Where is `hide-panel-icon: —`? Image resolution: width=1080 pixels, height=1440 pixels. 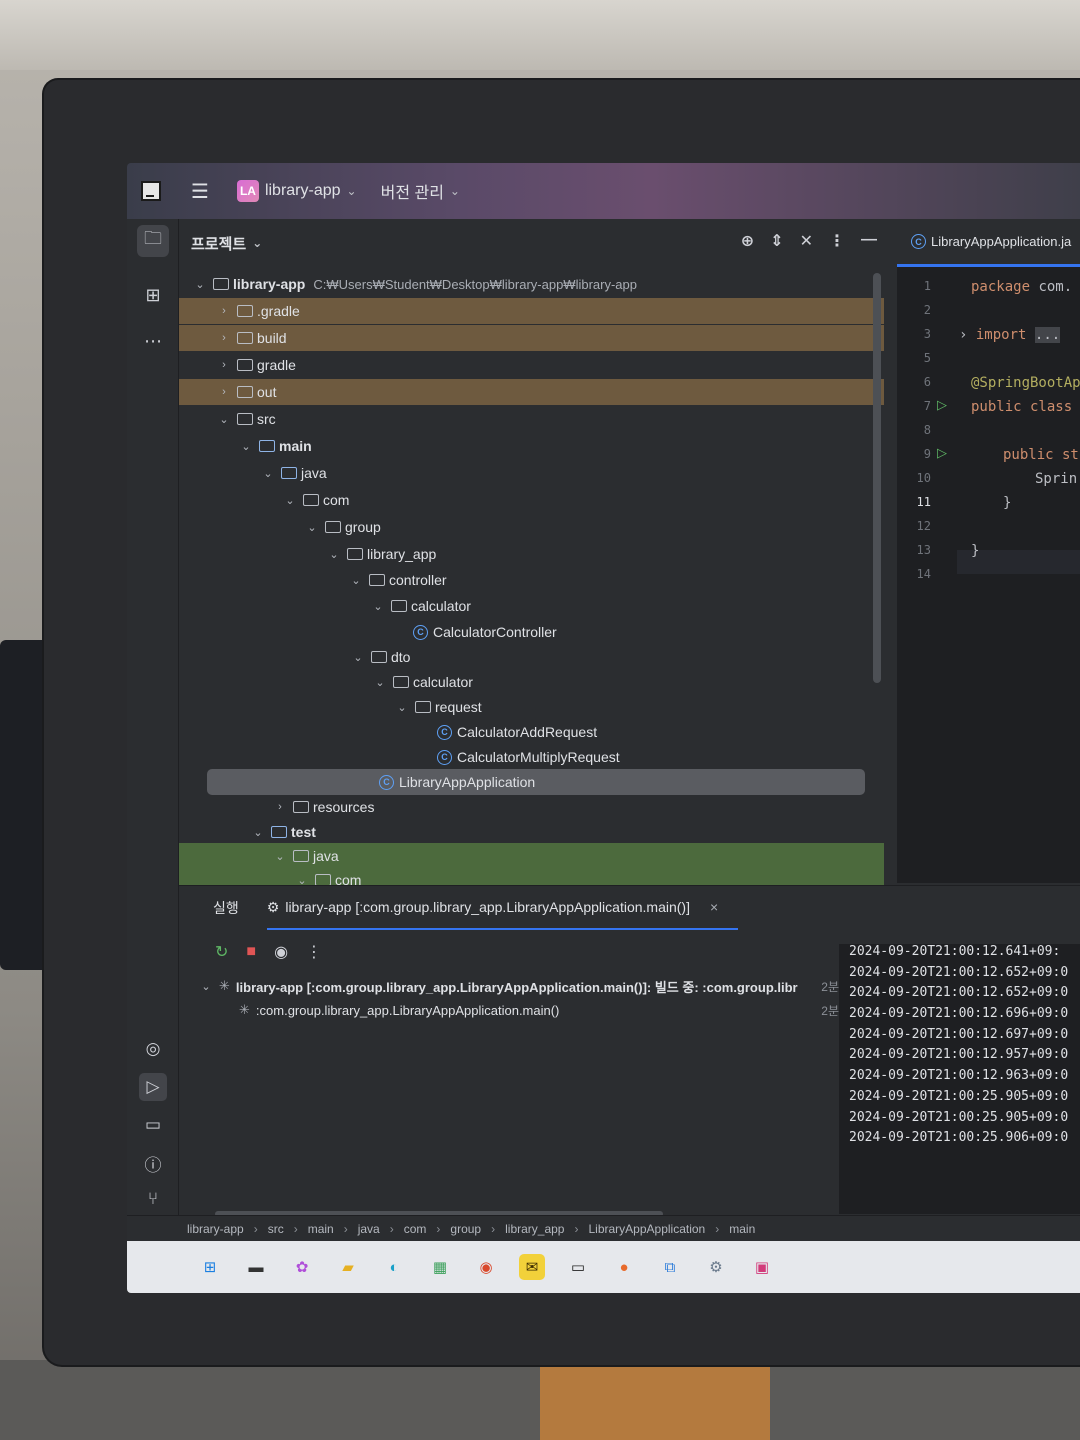
hide-panel-icon: — is located at coordinates (869, 241).